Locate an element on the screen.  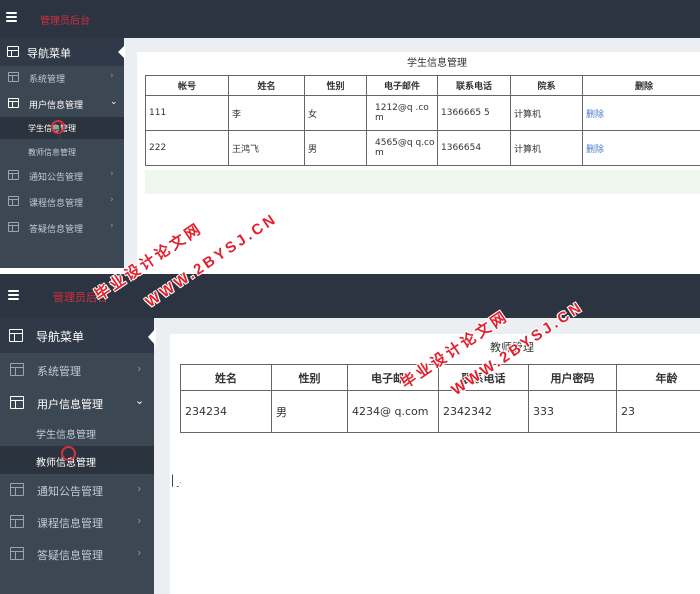
sidebar-item-label: 用户信息管理 is located at coordinates (70, 404).